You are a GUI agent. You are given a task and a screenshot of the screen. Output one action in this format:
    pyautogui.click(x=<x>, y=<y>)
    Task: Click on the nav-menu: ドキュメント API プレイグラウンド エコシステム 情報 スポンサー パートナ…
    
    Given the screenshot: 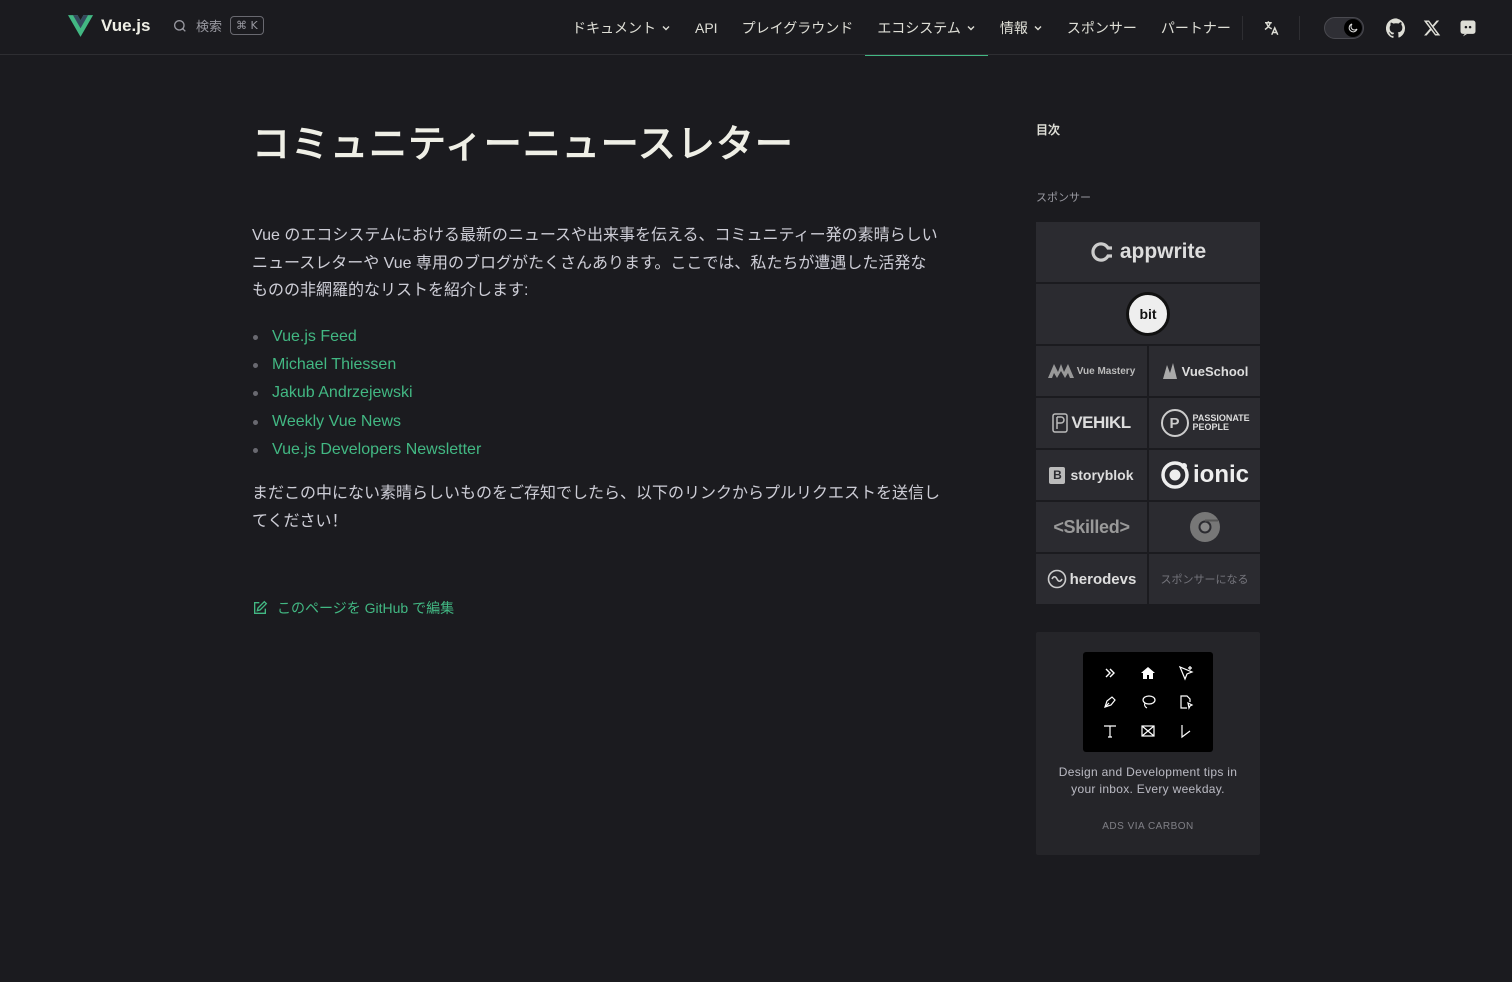 What is the action you would take?
    pyautogui.click(x=901, y=28)
    